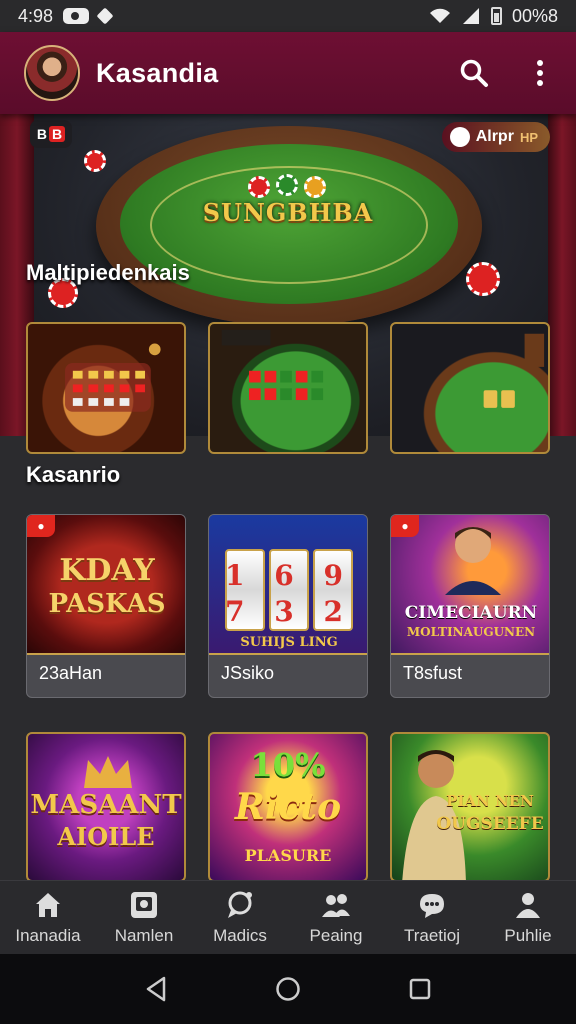  Describe the element at coordinates (106, 836) in the screenshot. I see `promo-subtitle: AIOILE` at that location.